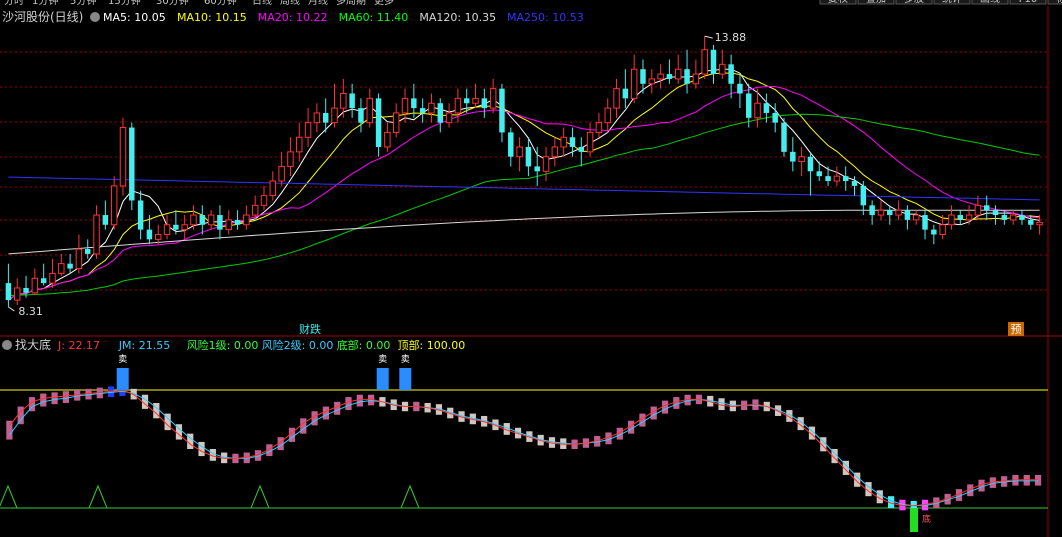 Image resolution: width=1062 pixels, height=537 pixels. Describe the element at coordinates (990, 2) in the screenshot. I see `menu-button-4: 画线` at that location.